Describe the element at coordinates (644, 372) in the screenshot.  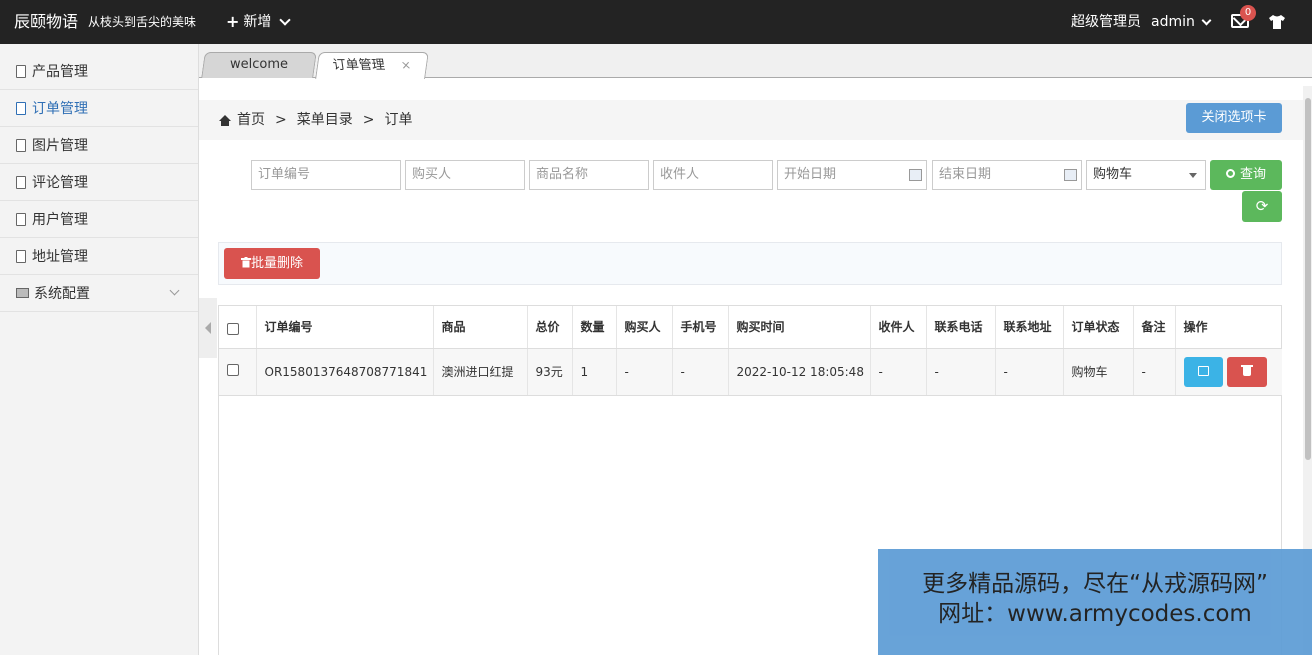
I see `cell-buyer: -` at that location.